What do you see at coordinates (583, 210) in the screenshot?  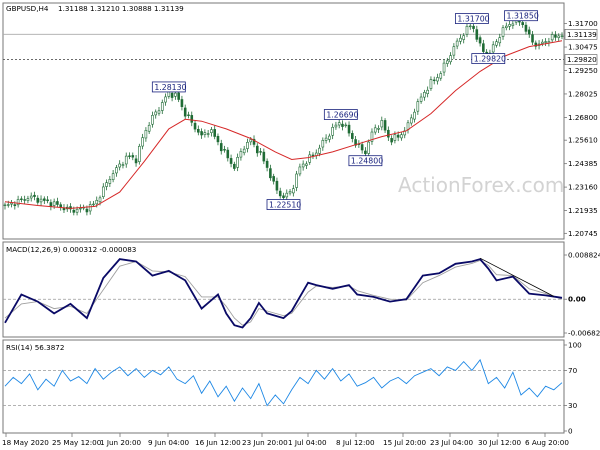 I see `y-tick-label: 1.21935` at bounding box center [583, 210].